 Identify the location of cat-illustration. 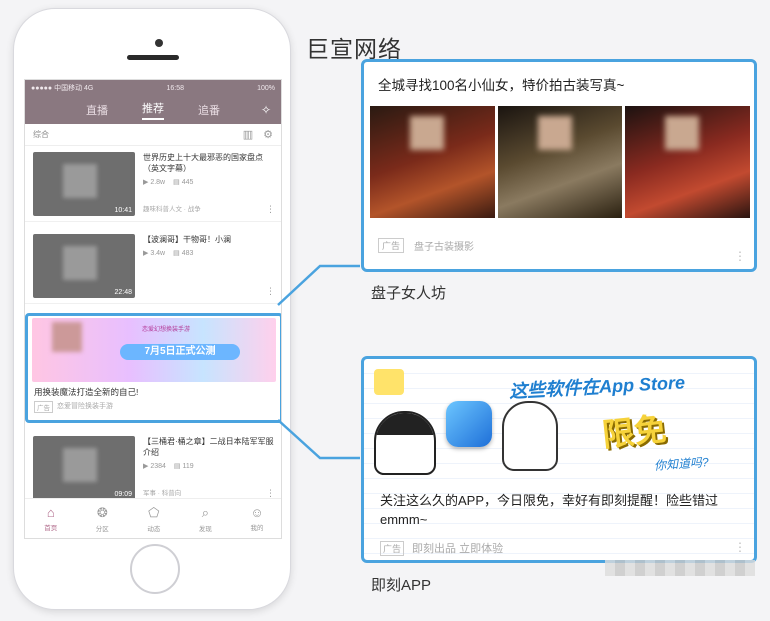
(405, 443).